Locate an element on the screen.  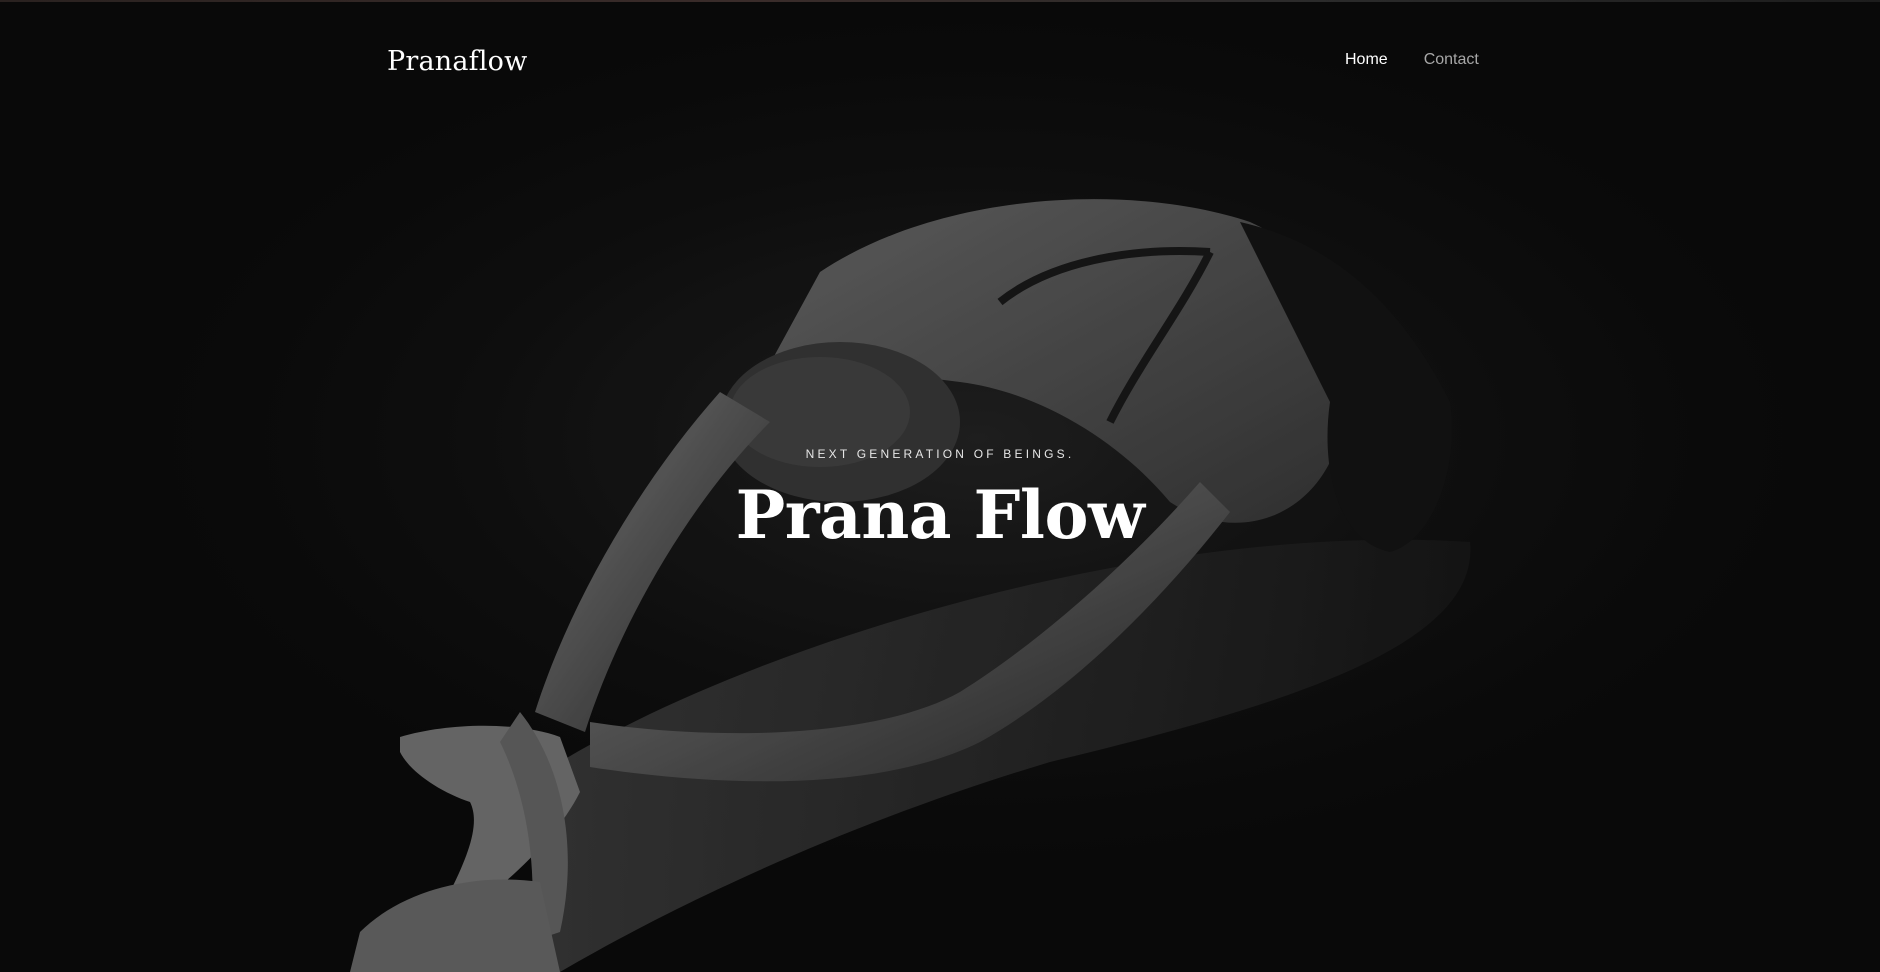
hero-text: NEXT GENERATION OF BEINGS. Prana Flow is located at coordinates (940, 501).